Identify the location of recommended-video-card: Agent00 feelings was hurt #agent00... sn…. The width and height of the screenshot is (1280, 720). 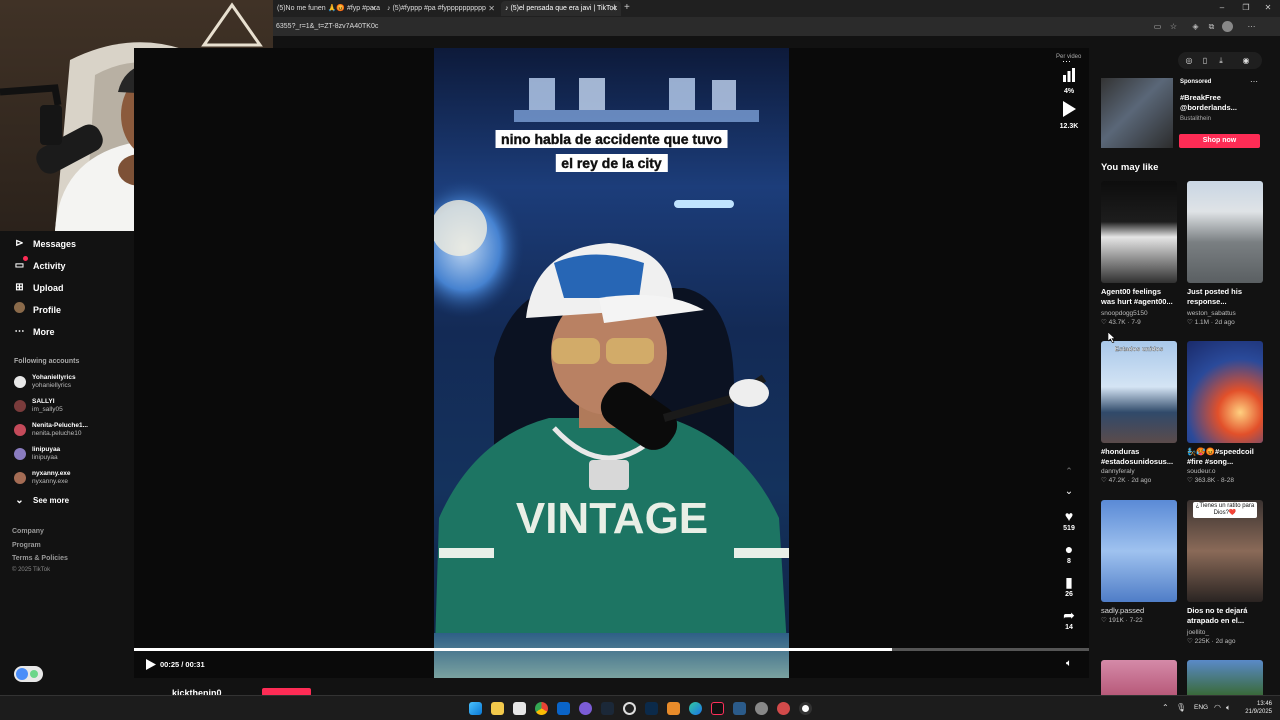
(1139, 254).